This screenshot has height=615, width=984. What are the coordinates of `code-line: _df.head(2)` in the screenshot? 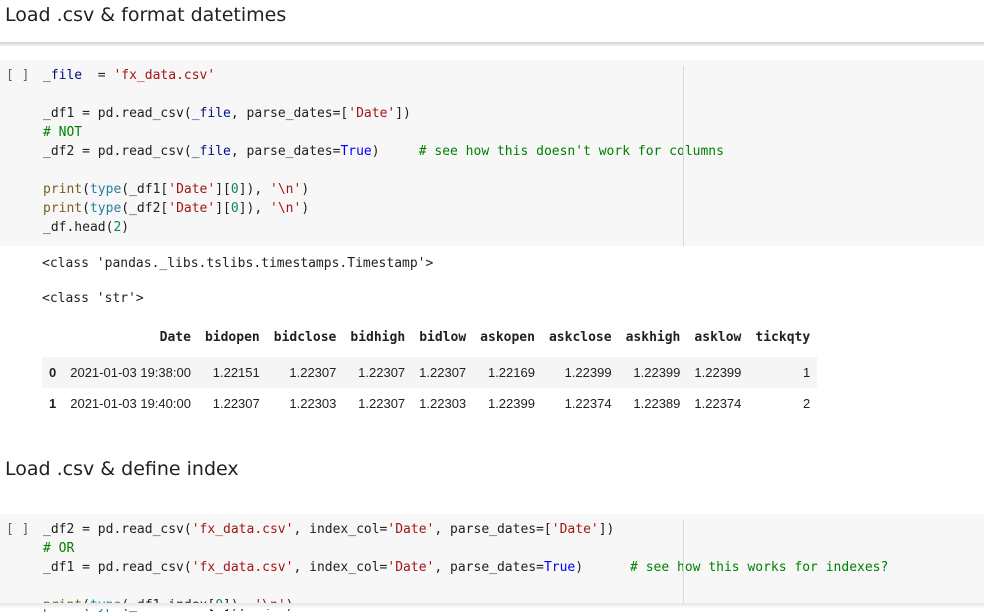 It's located at (383, 227).